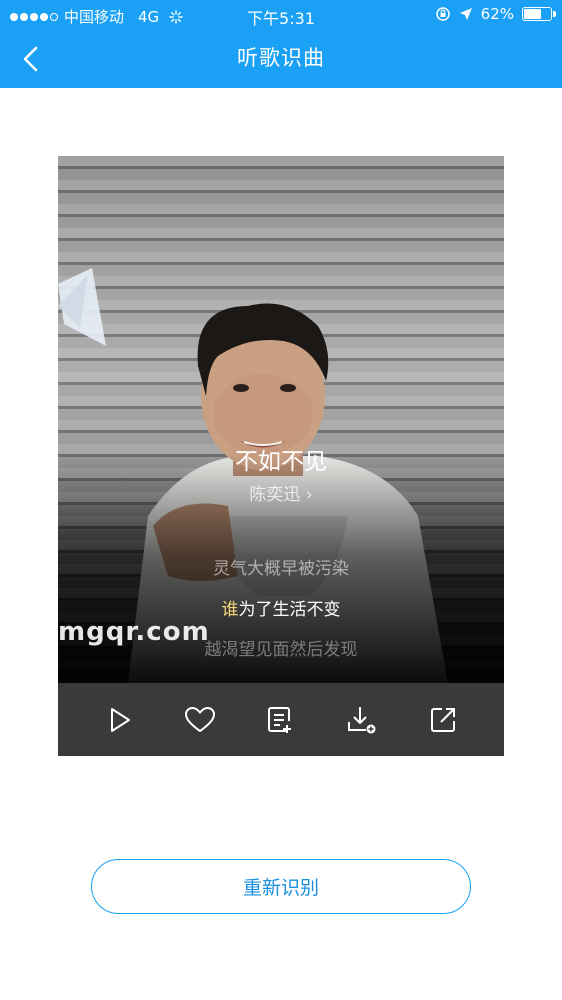  Describe the element at coordinates (281, 15) in the screenshot. I see `status-bar: 中国移动 4G 下午5:31 62%` at that location.